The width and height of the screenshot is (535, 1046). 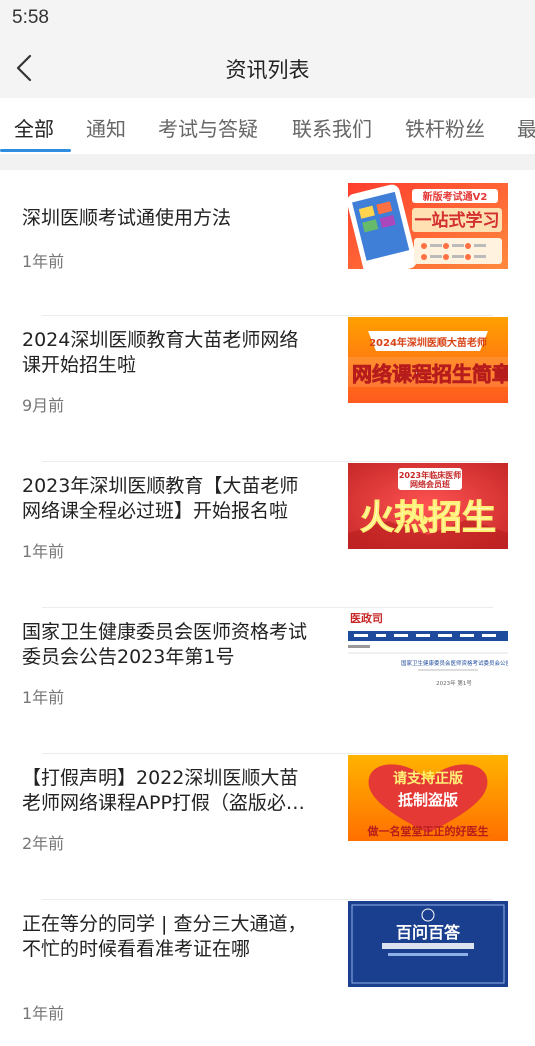 I want to click on tab-all: 全部, so click(x=34, y=127).